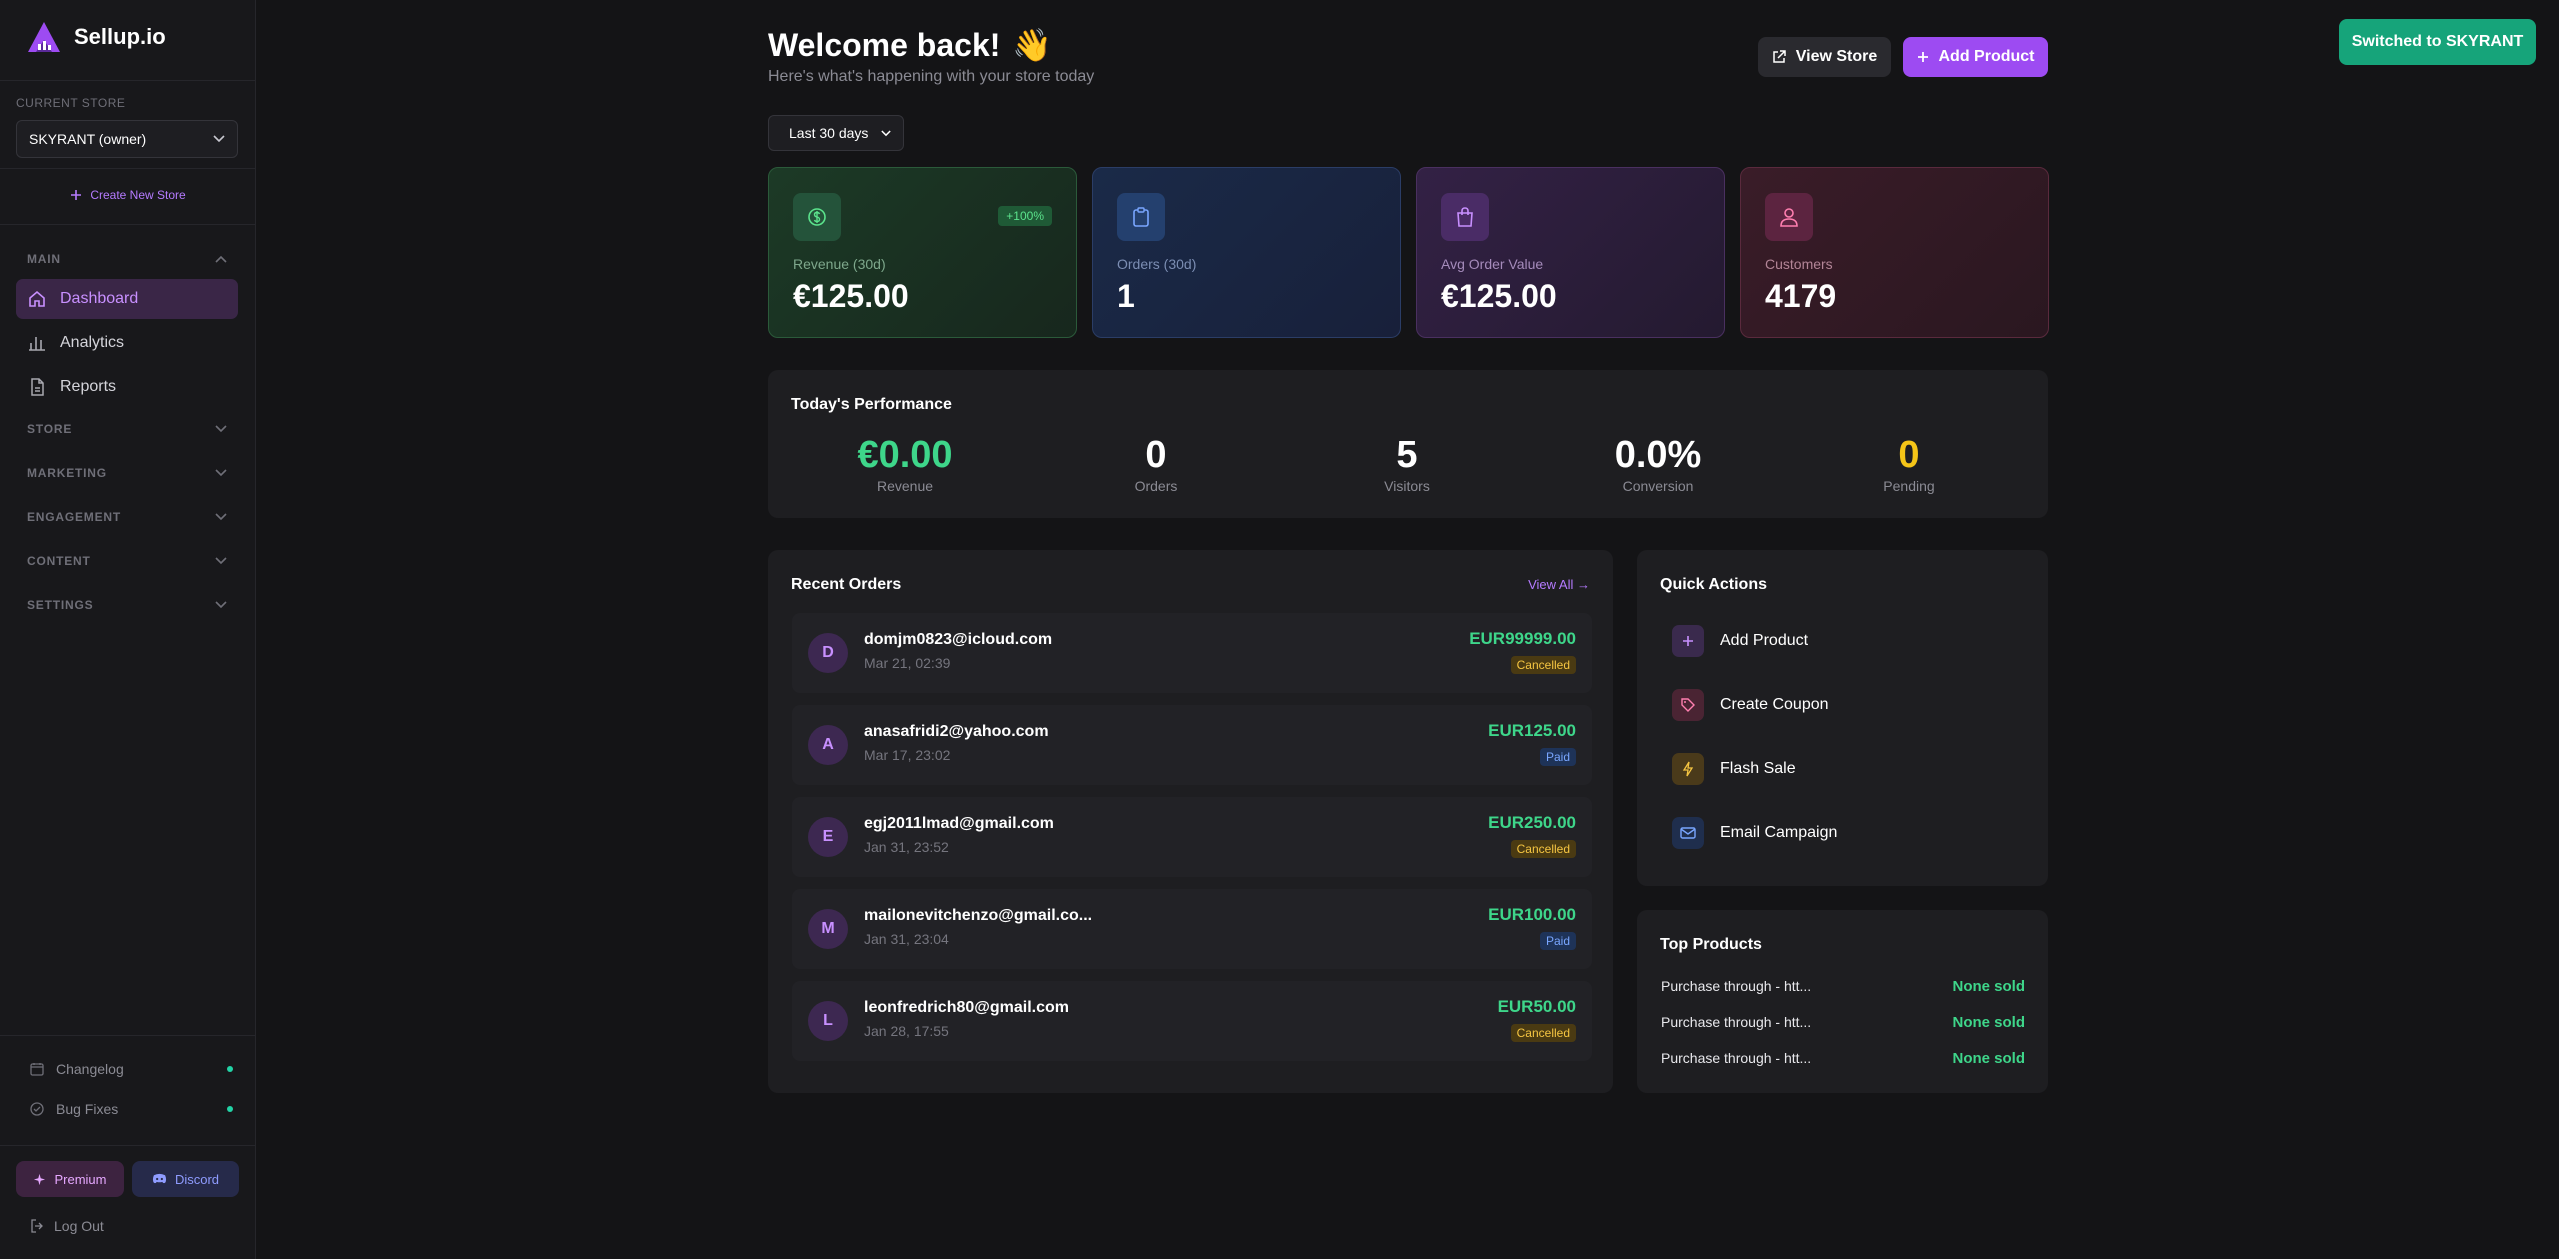  Describe the element at coordinates (70, 1179) in the screenshot. I see `premium-button: Premium` at that location.